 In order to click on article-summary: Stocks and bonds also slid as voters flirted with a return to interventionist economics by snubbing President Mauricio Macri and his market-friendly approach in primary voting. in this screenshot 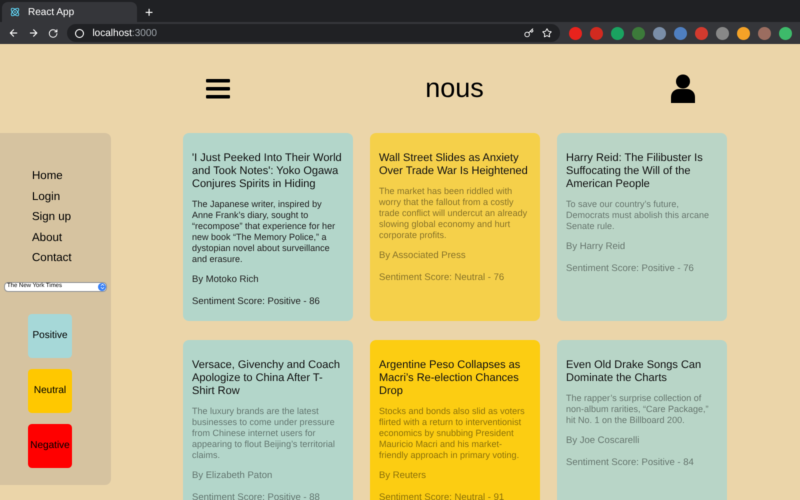, I will do `click(452, 433)`.